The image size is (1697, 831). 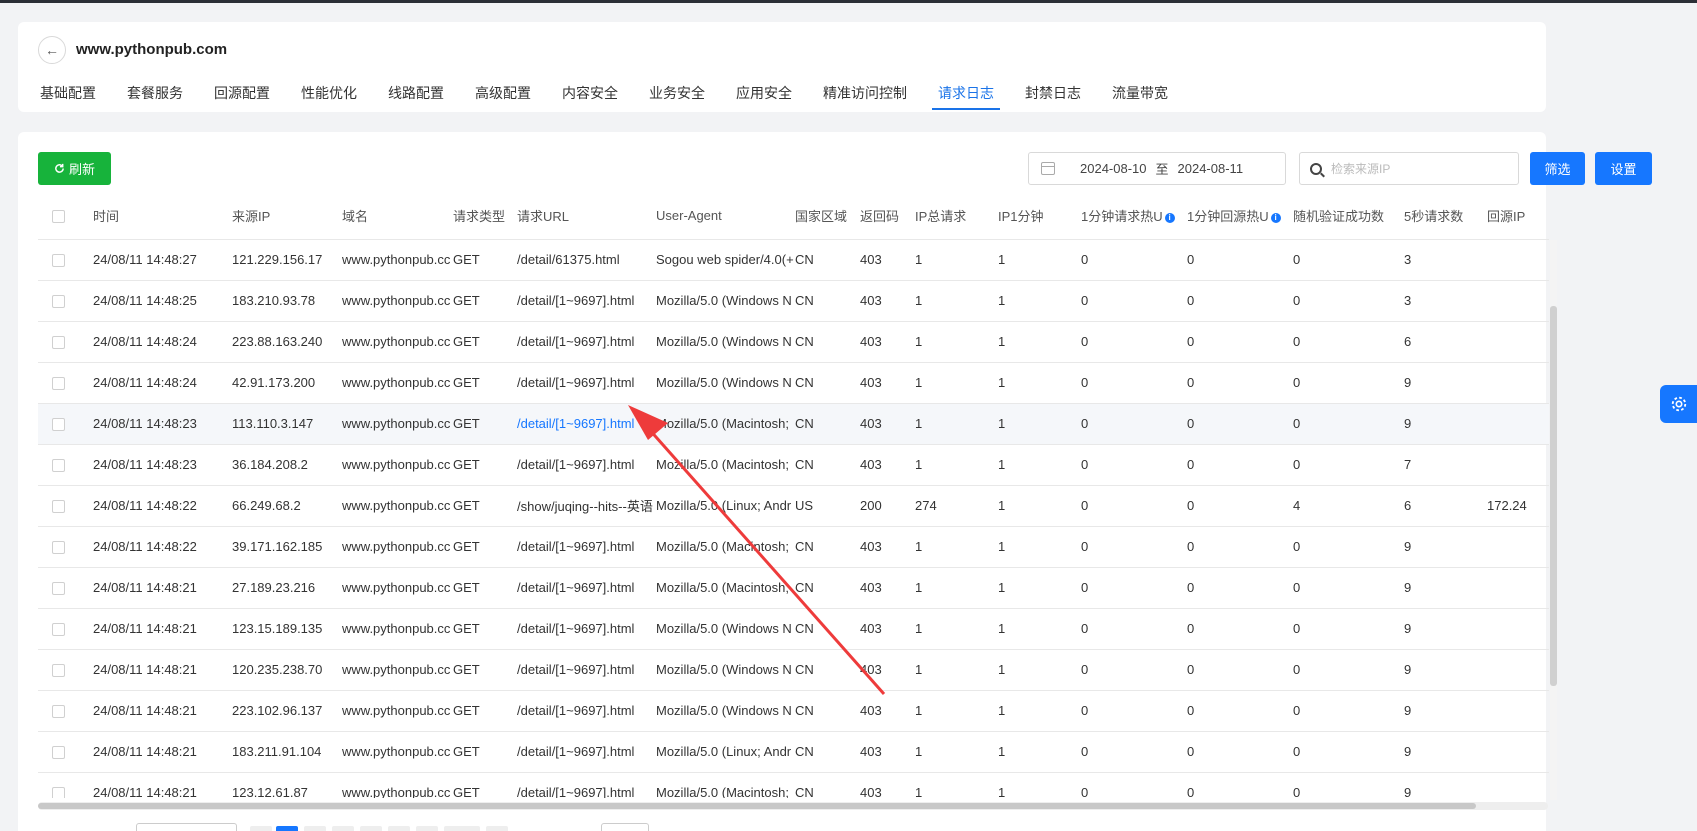 I want to click on tab-0: 基础配置, so click(x=68, y=97).